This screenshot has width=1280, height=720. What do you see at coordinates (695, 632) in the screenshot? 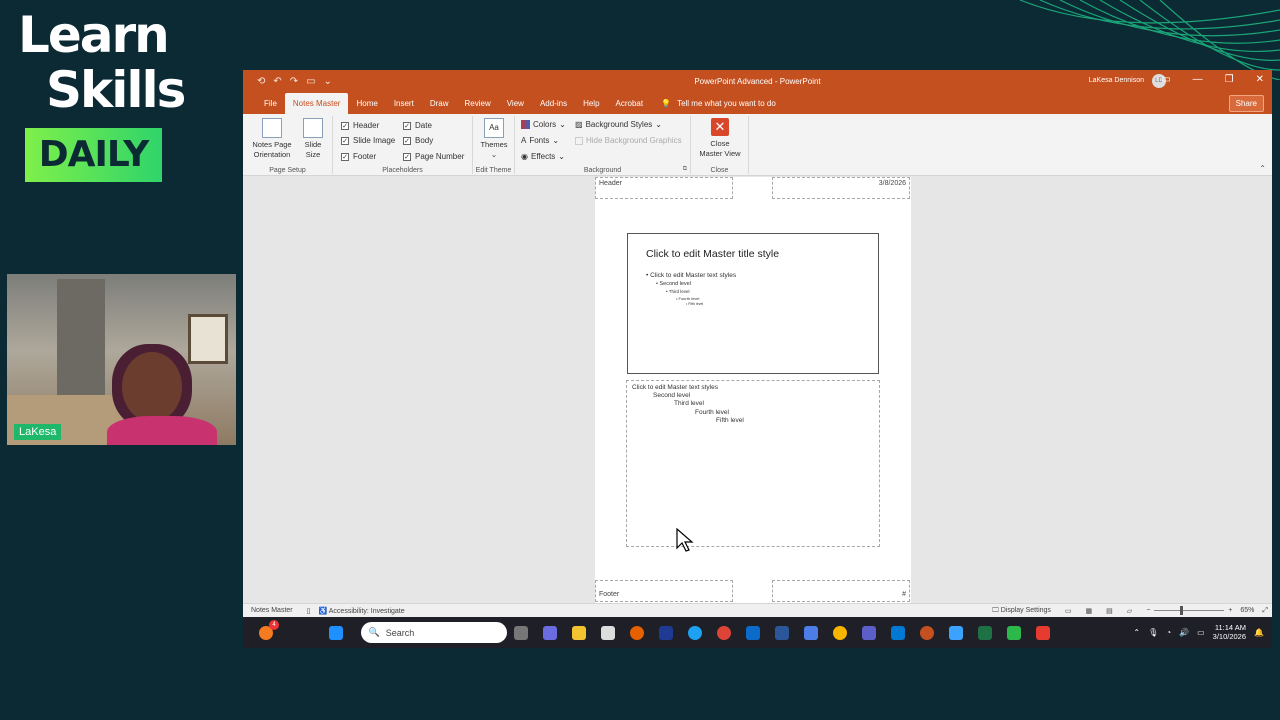
I see `edge-icon` at bounding box center [695, 632].